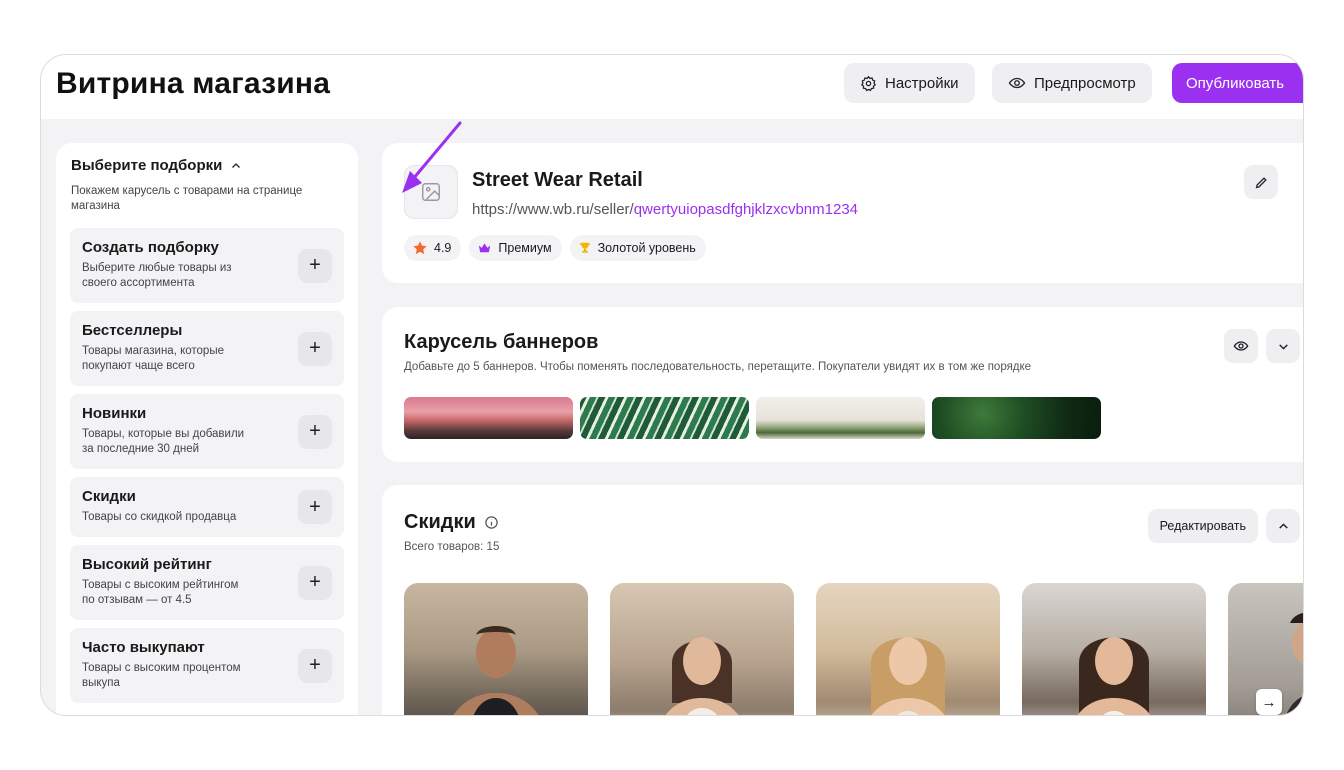  I want to click on premium-badge: Премиум, so click(515, 248).